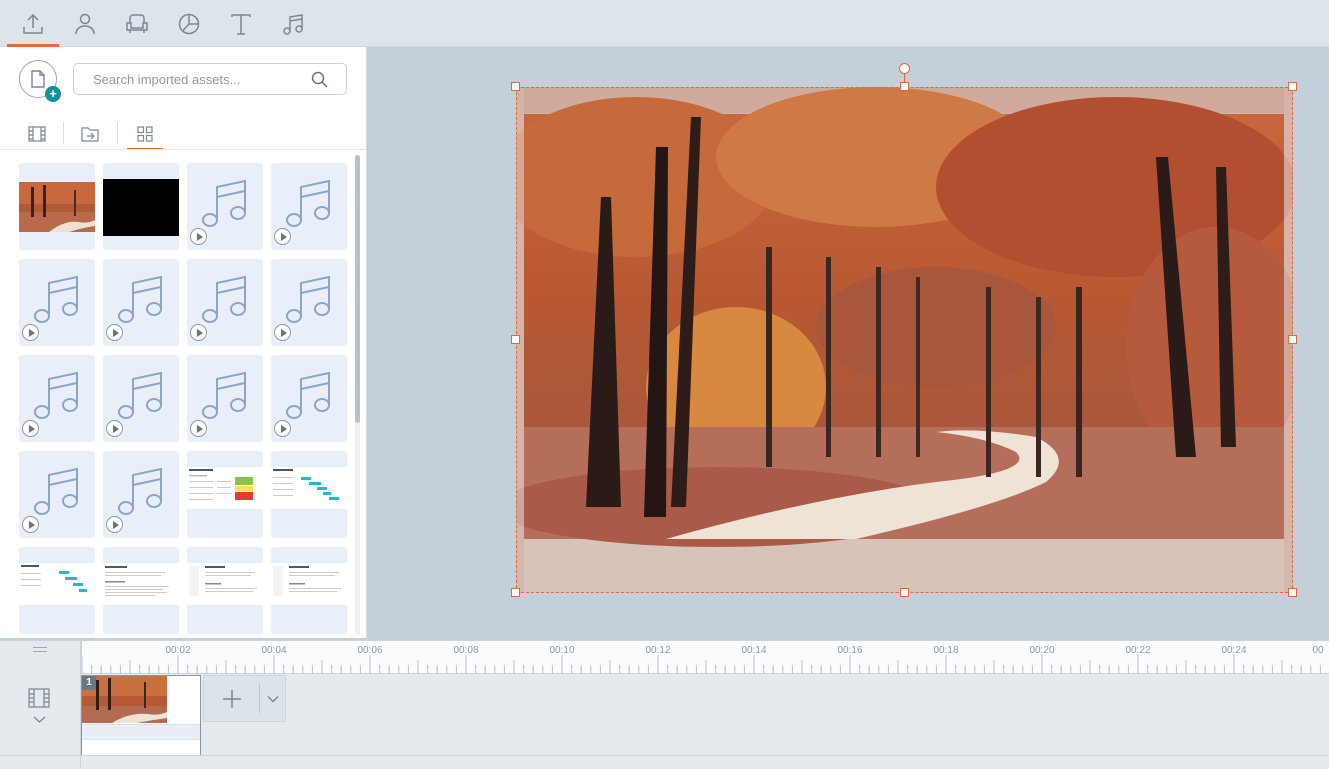 The image size is (1329, 769). I want to click on upload-tab, so click(33, 23).